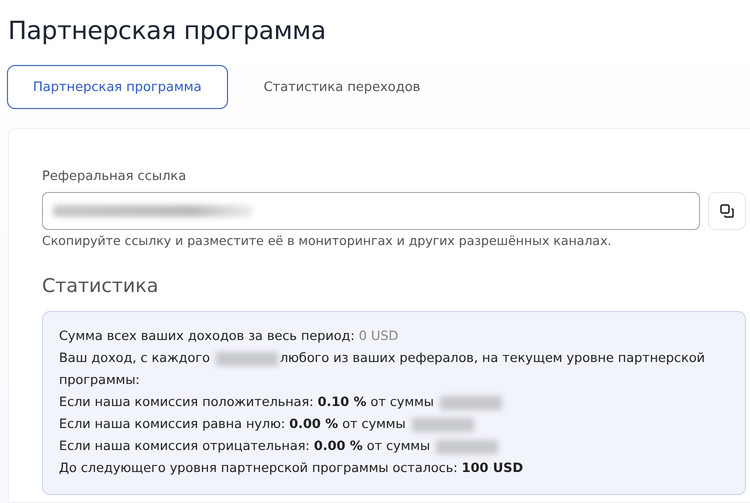  Describe the element at coordinates (99, 380) in the screenshot. I see `statistics-line: программы:` at that location.